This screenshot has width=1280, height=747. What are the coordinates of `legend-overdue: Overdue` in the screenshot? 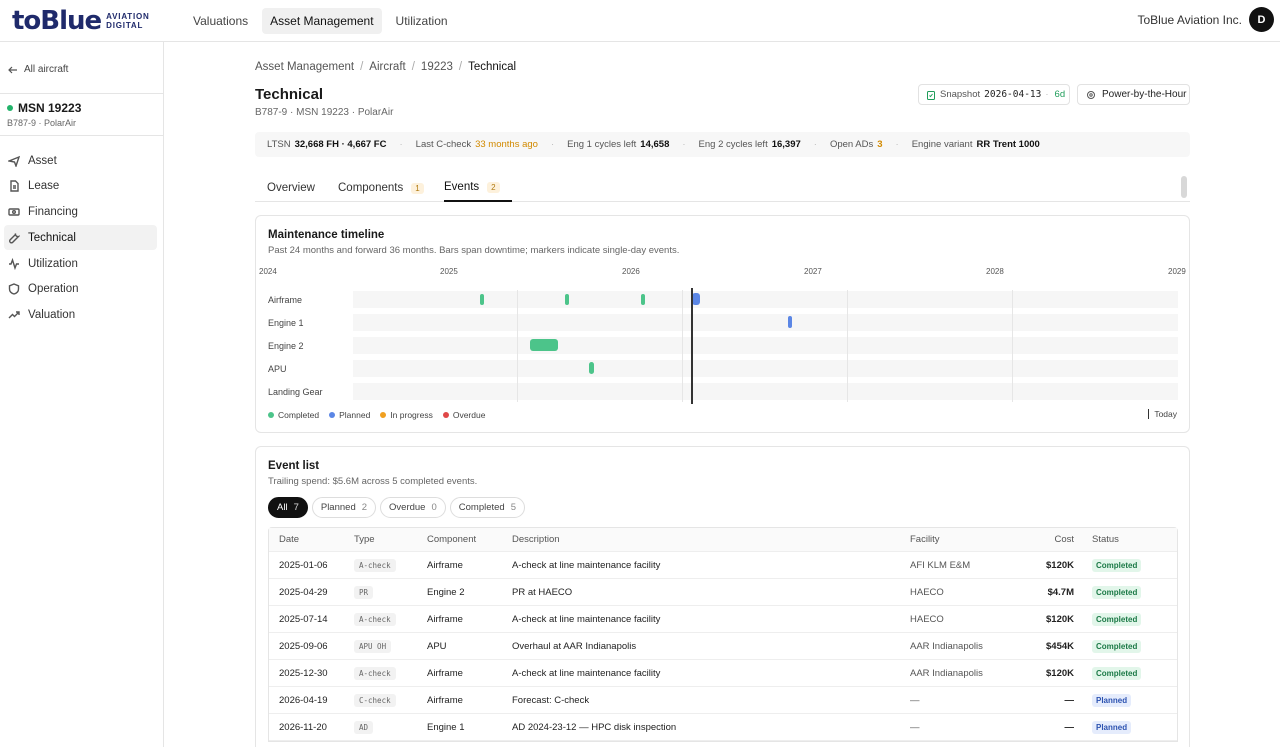 It's located at (463, 415).